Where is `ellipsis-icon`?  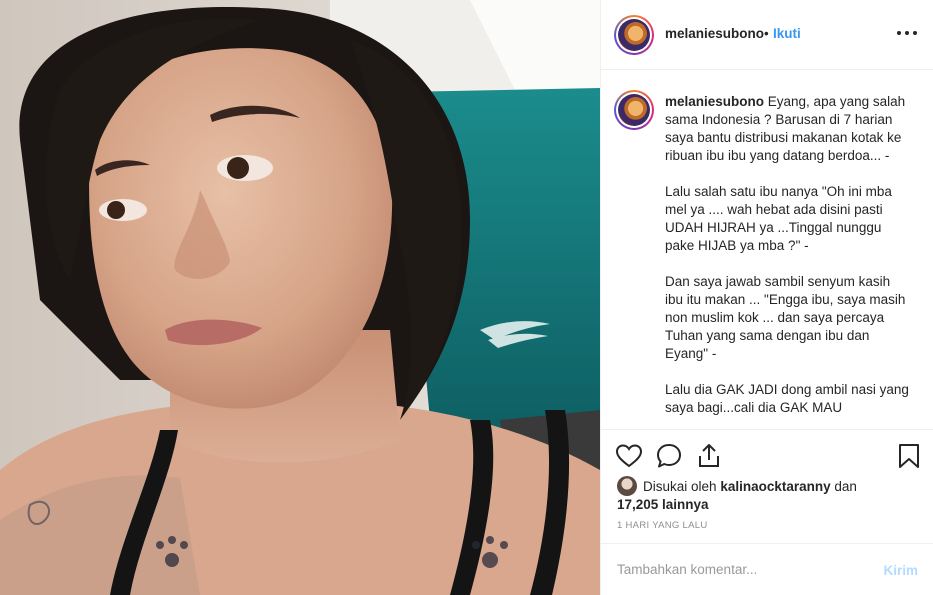
ellipsis-icon is located at coordinates (907, 33).